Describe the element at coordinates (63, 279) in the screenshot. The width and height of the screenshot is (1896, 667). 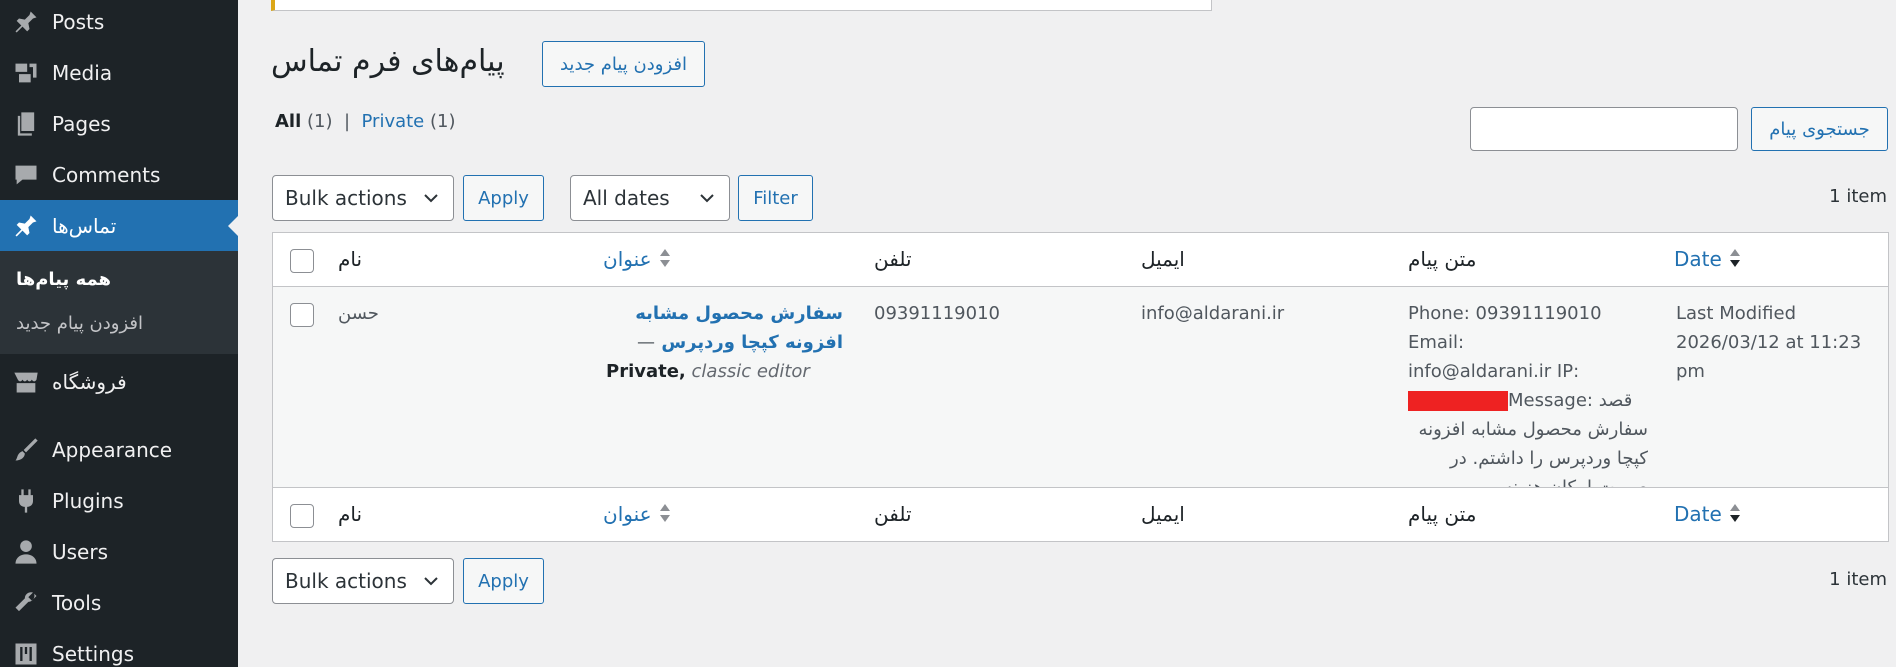
I see `submenu-item-all-messages: همه پیام‌ها` at that location.